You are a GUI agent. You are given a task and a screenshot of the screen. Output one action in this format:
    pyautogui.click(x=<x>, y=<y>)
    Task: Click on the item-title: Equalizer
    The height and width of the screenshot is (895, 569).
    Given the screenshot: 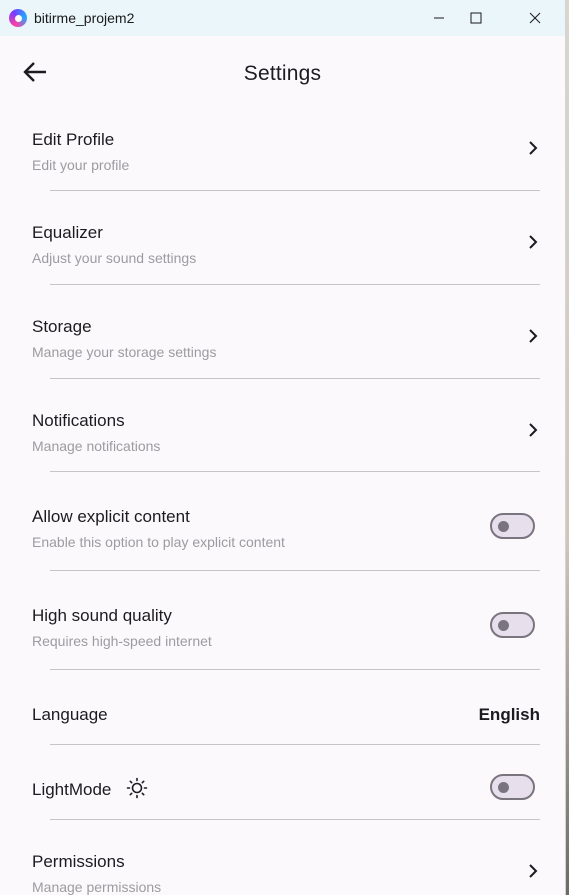 What is the action you would take?
    pyautogui.click(x=67, y=232)
    